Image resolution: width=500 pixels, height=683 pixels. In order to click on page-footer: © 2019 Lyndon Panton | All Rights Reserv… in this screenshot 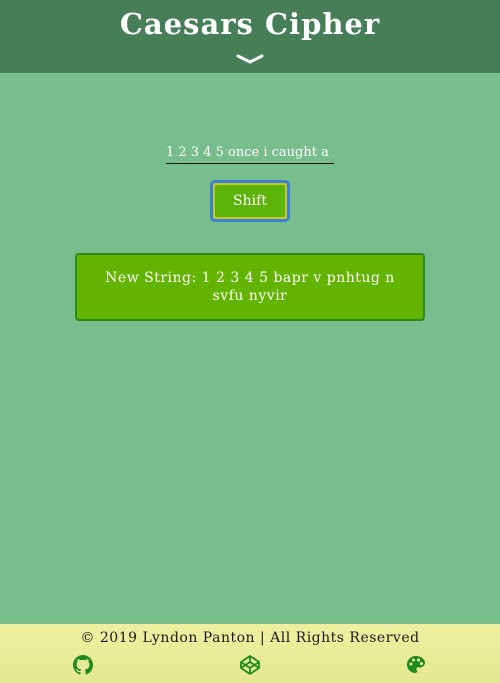, I will do `click(250, 653)`.